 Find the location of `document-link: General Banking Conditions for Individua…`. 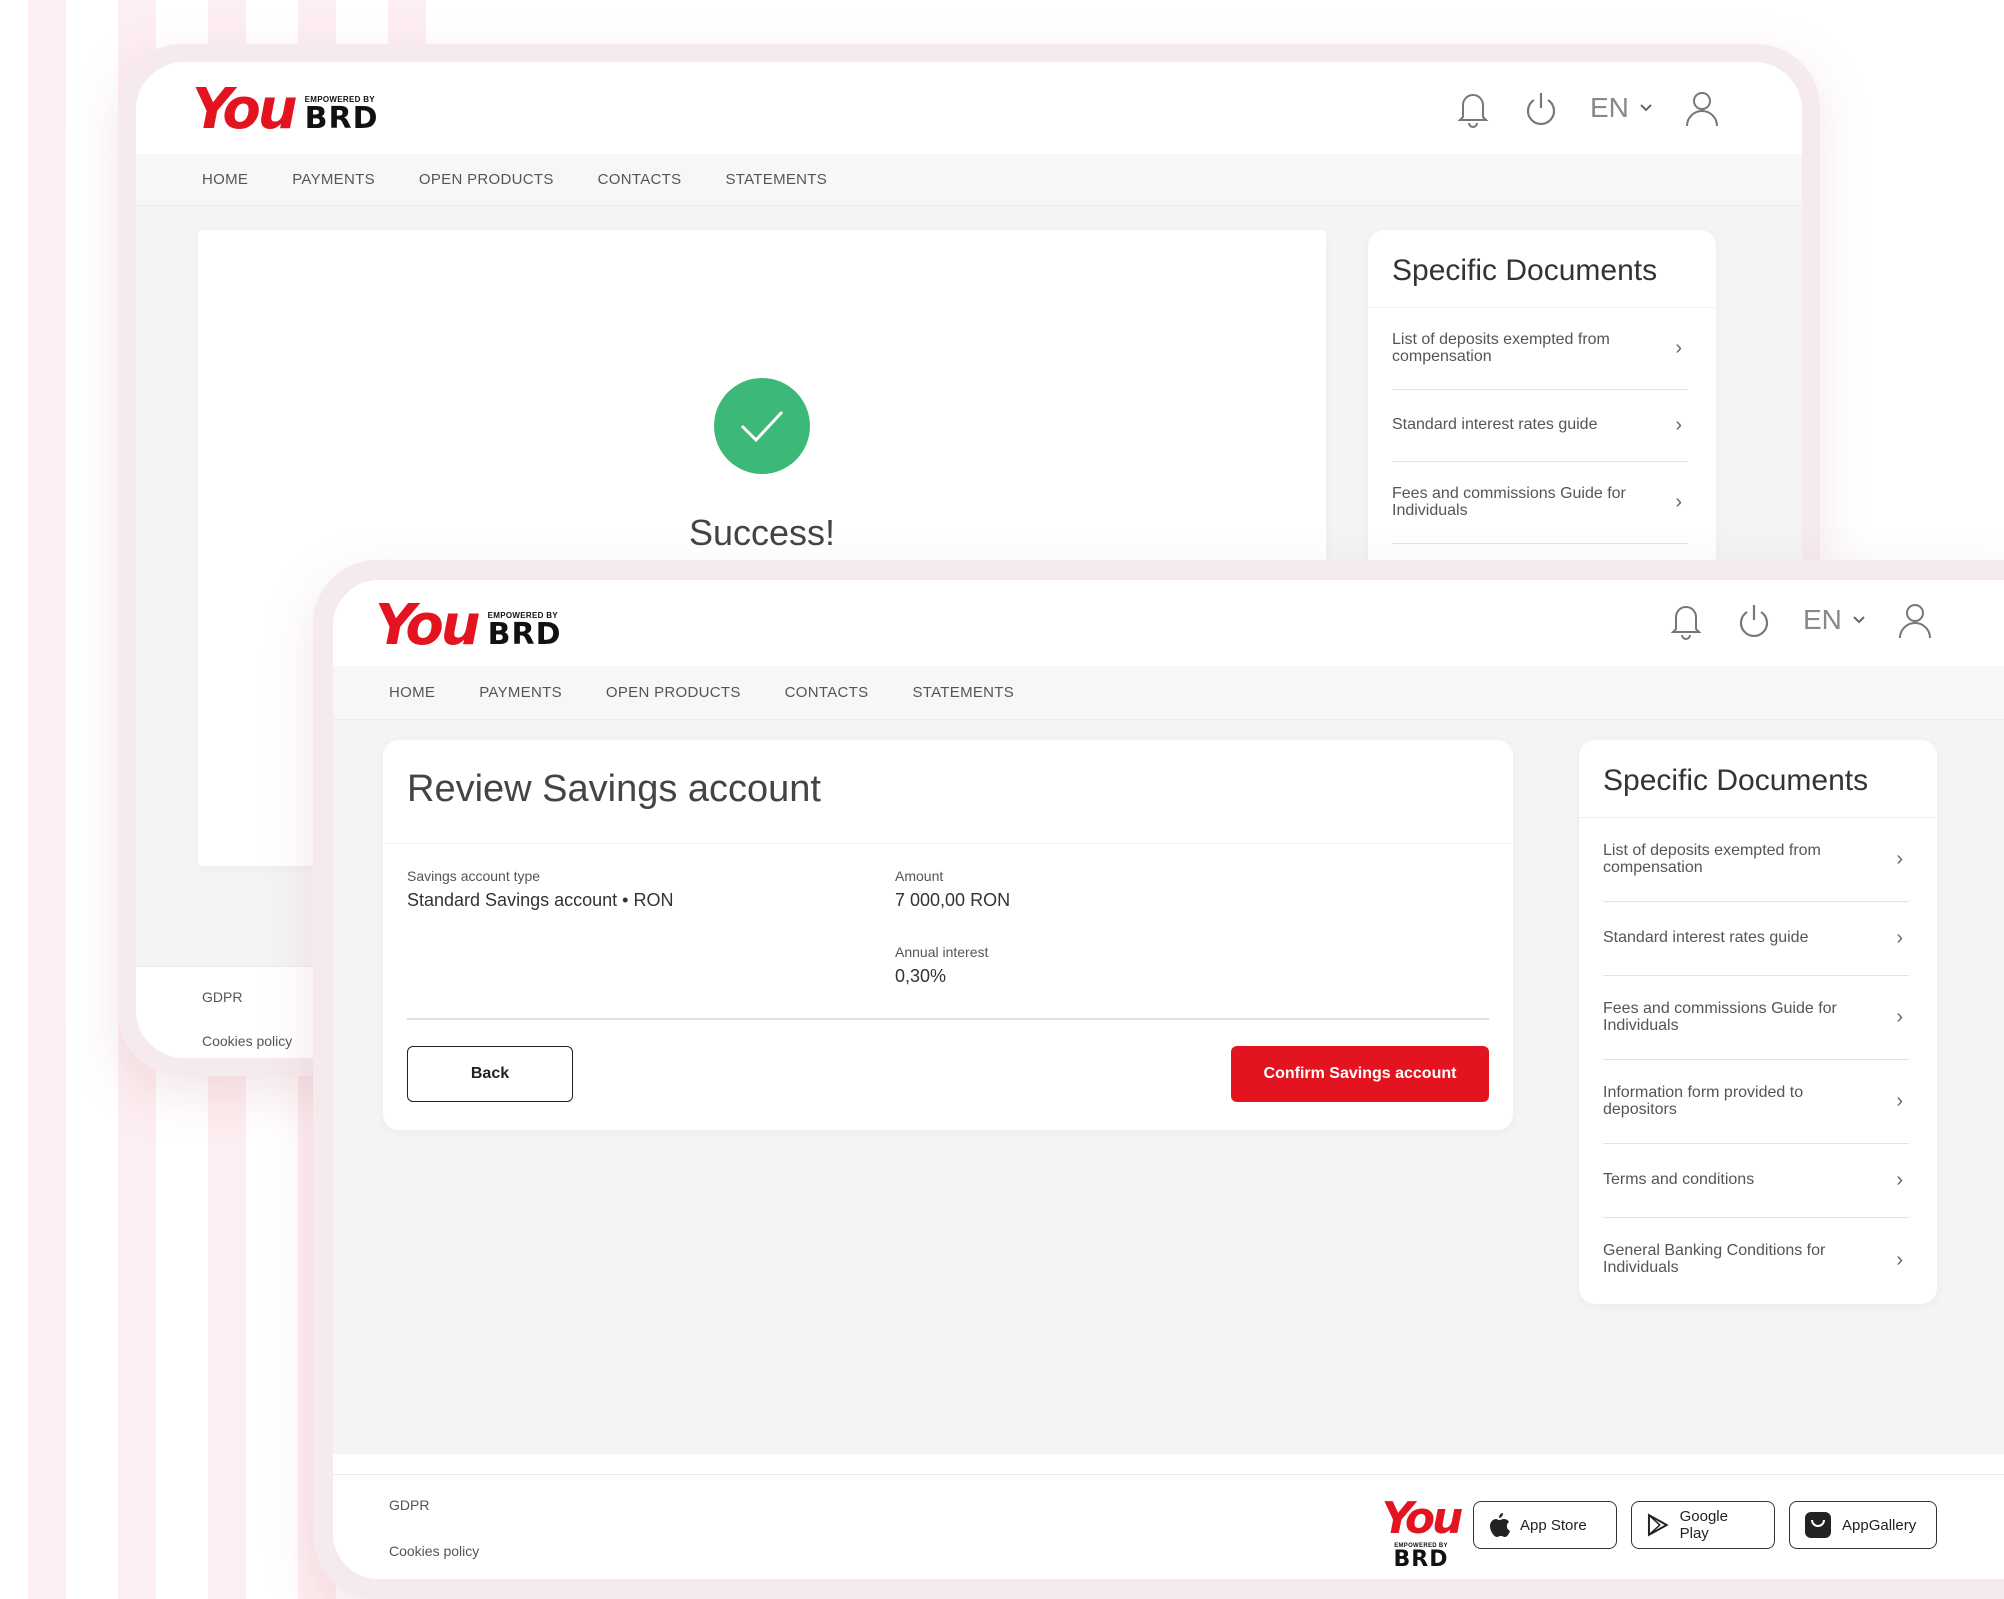

document-link: General Banking Conditions for Individua… is located at coordinates (1756, 1260).